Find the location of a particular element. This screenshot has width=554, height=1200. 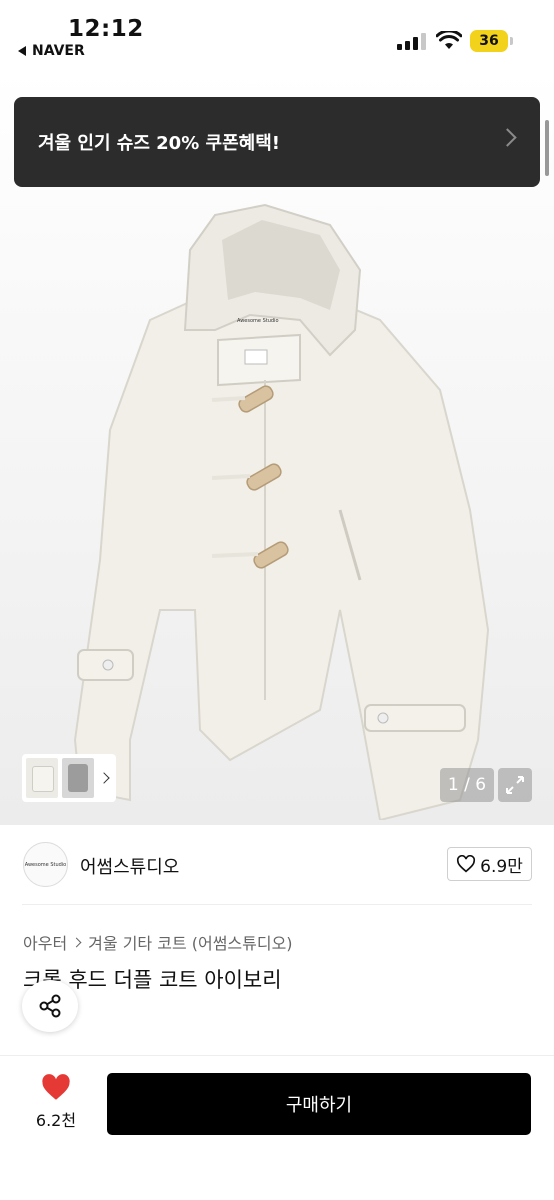

battery-tip is located at coordinates (511, 41).